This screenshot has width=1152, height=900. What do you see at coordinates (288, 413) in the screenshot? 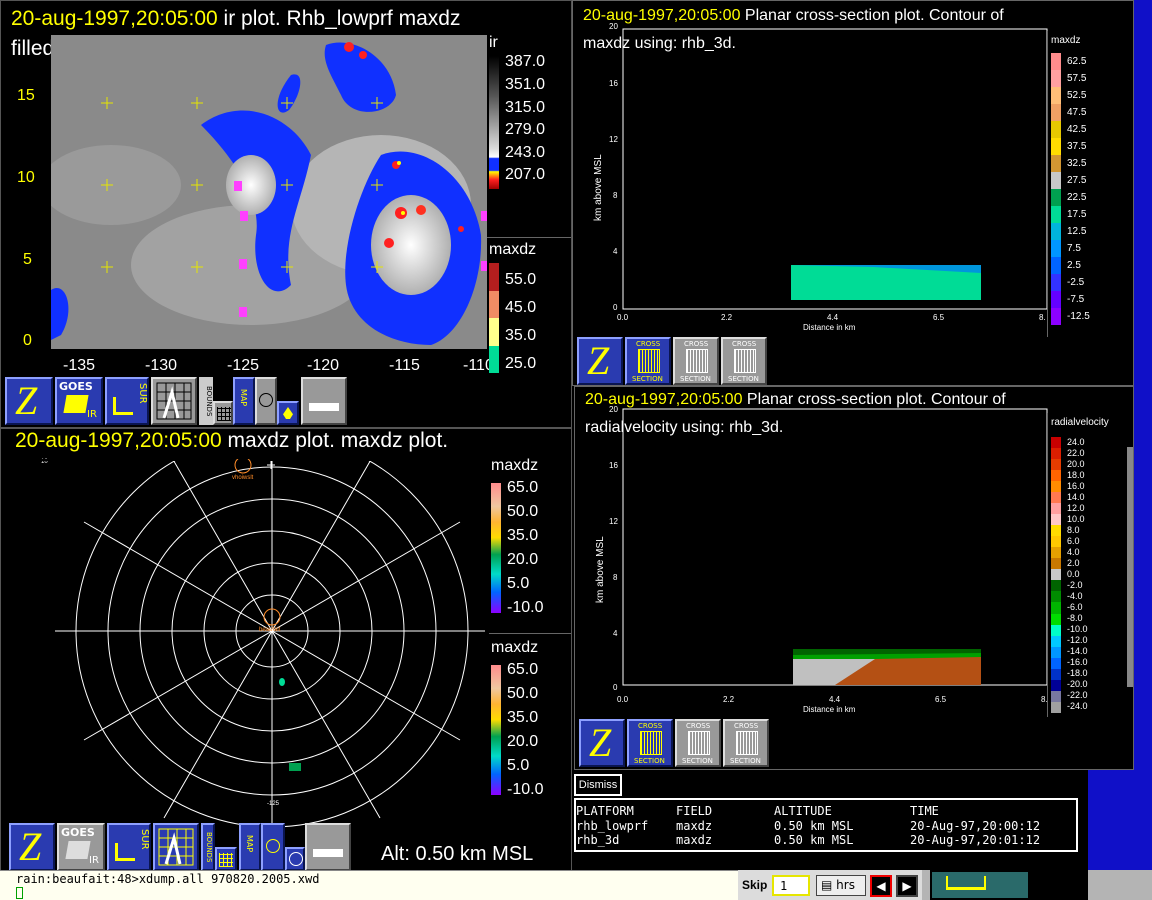
I see `platform-button` at bounding box center [288, 413].